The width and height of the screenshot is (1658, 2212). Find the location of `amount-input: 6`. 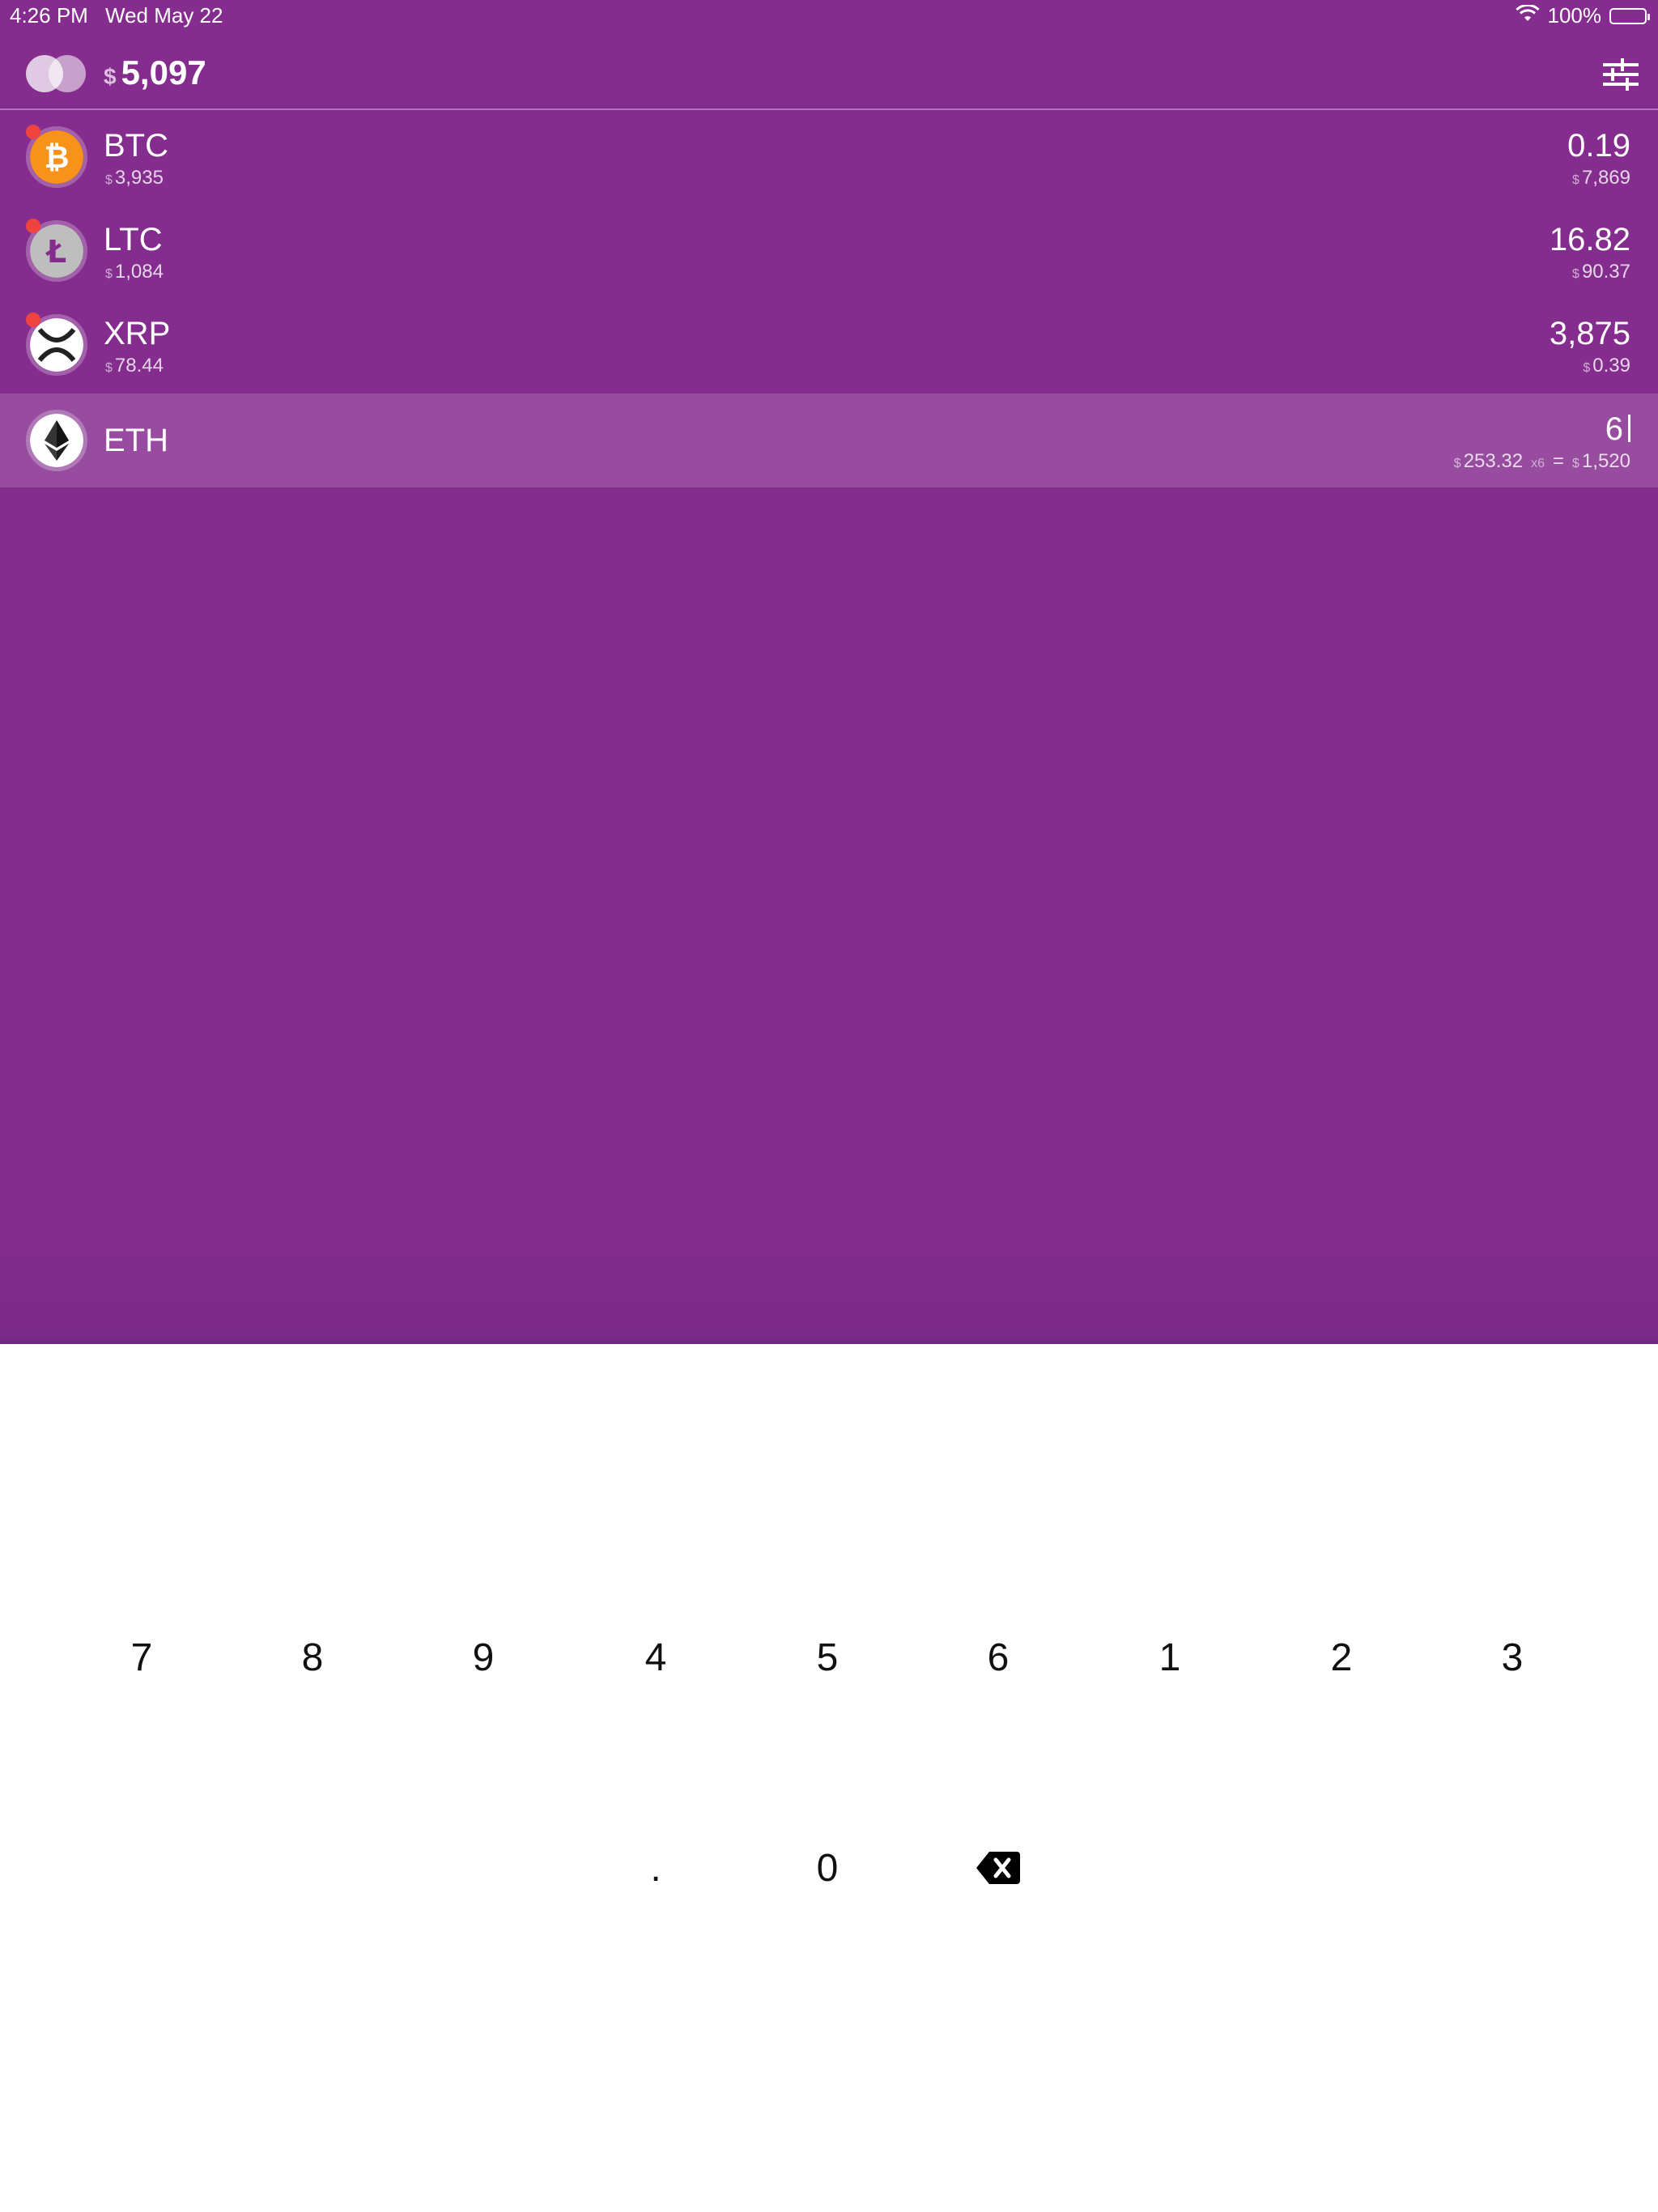

amount-input: 6 is located at coordinates (1617, 430).